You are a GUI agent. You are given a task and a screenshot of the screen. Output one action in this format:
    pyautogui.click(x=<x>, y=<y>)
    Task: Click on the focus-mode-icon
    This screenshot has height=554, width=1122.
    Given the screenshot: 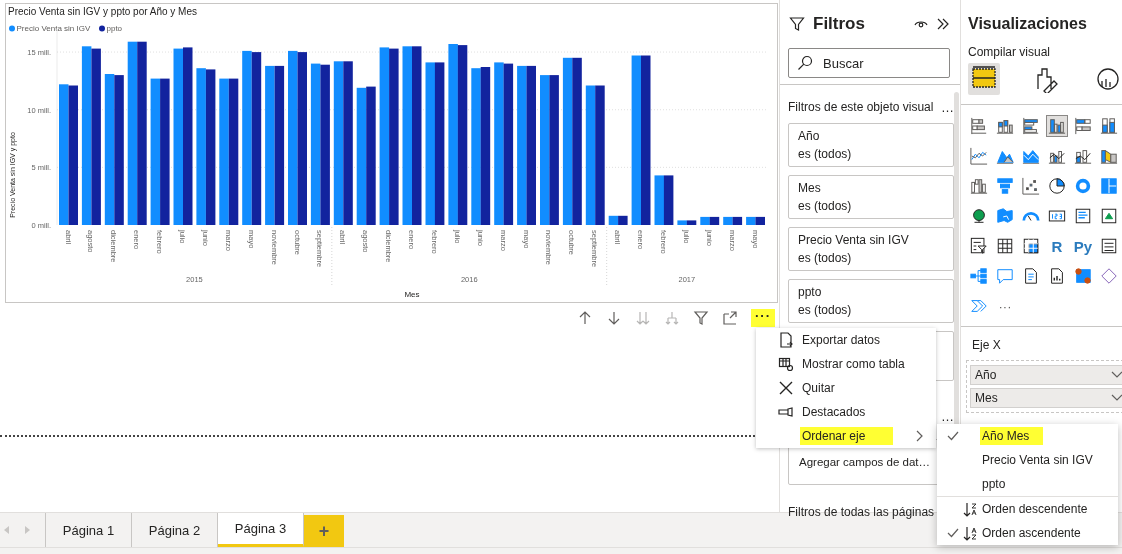 What is the action you would take?
    pyautogui.click(x=730, y=318)
    